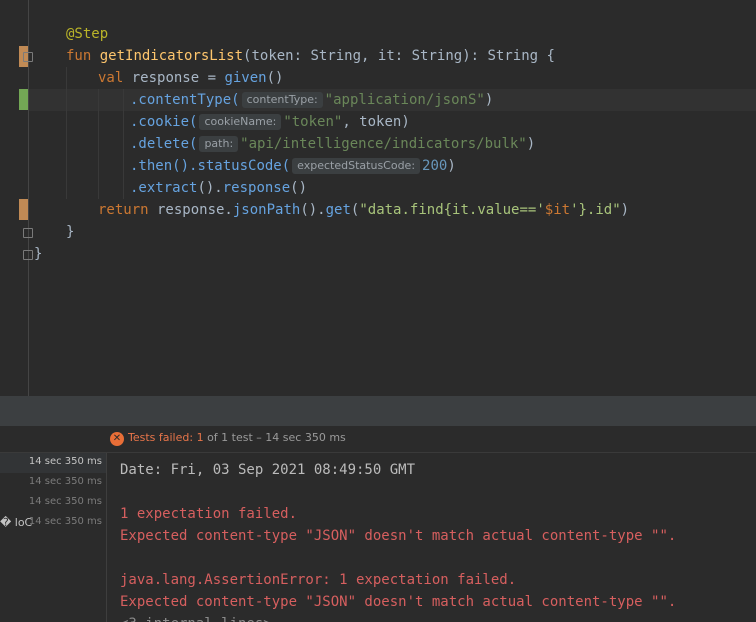 The height and width of the screenshot is (622, 756). I want to click on code-line-5: .cookie(cookieName: "token", token), so click(270, 122).